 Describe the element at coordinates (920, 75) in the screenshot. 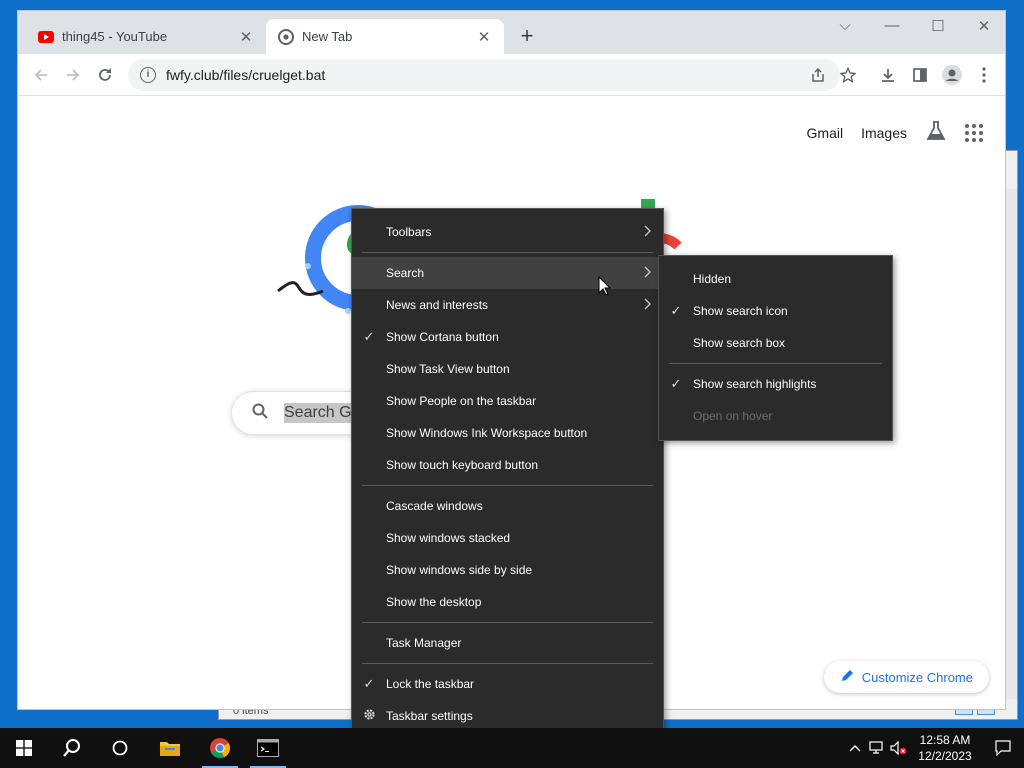

I see `side-panel-icon` at that location.